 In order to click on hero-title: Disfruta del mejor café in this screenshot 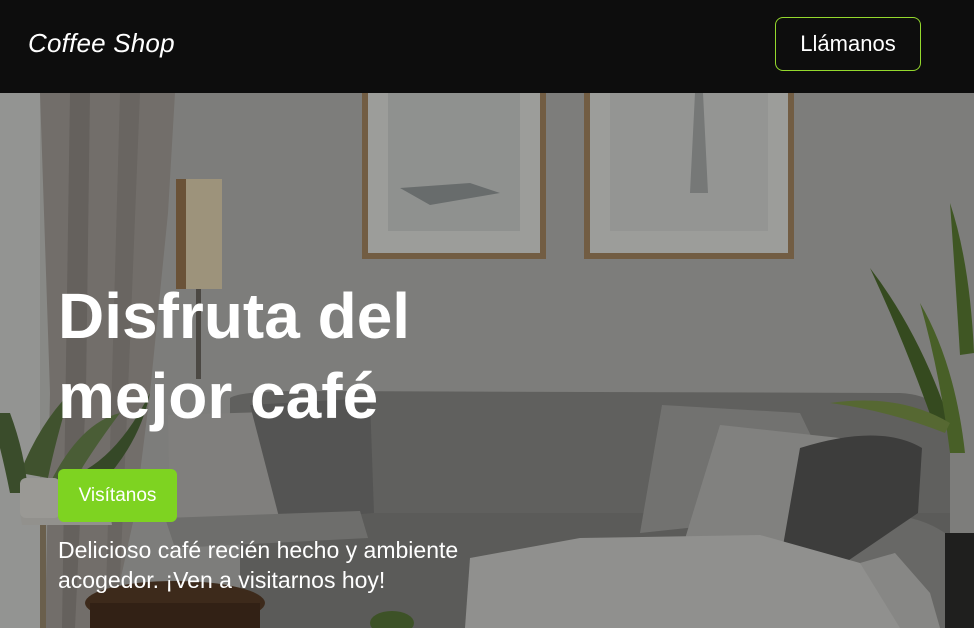, I will do `click(234, 356)`.